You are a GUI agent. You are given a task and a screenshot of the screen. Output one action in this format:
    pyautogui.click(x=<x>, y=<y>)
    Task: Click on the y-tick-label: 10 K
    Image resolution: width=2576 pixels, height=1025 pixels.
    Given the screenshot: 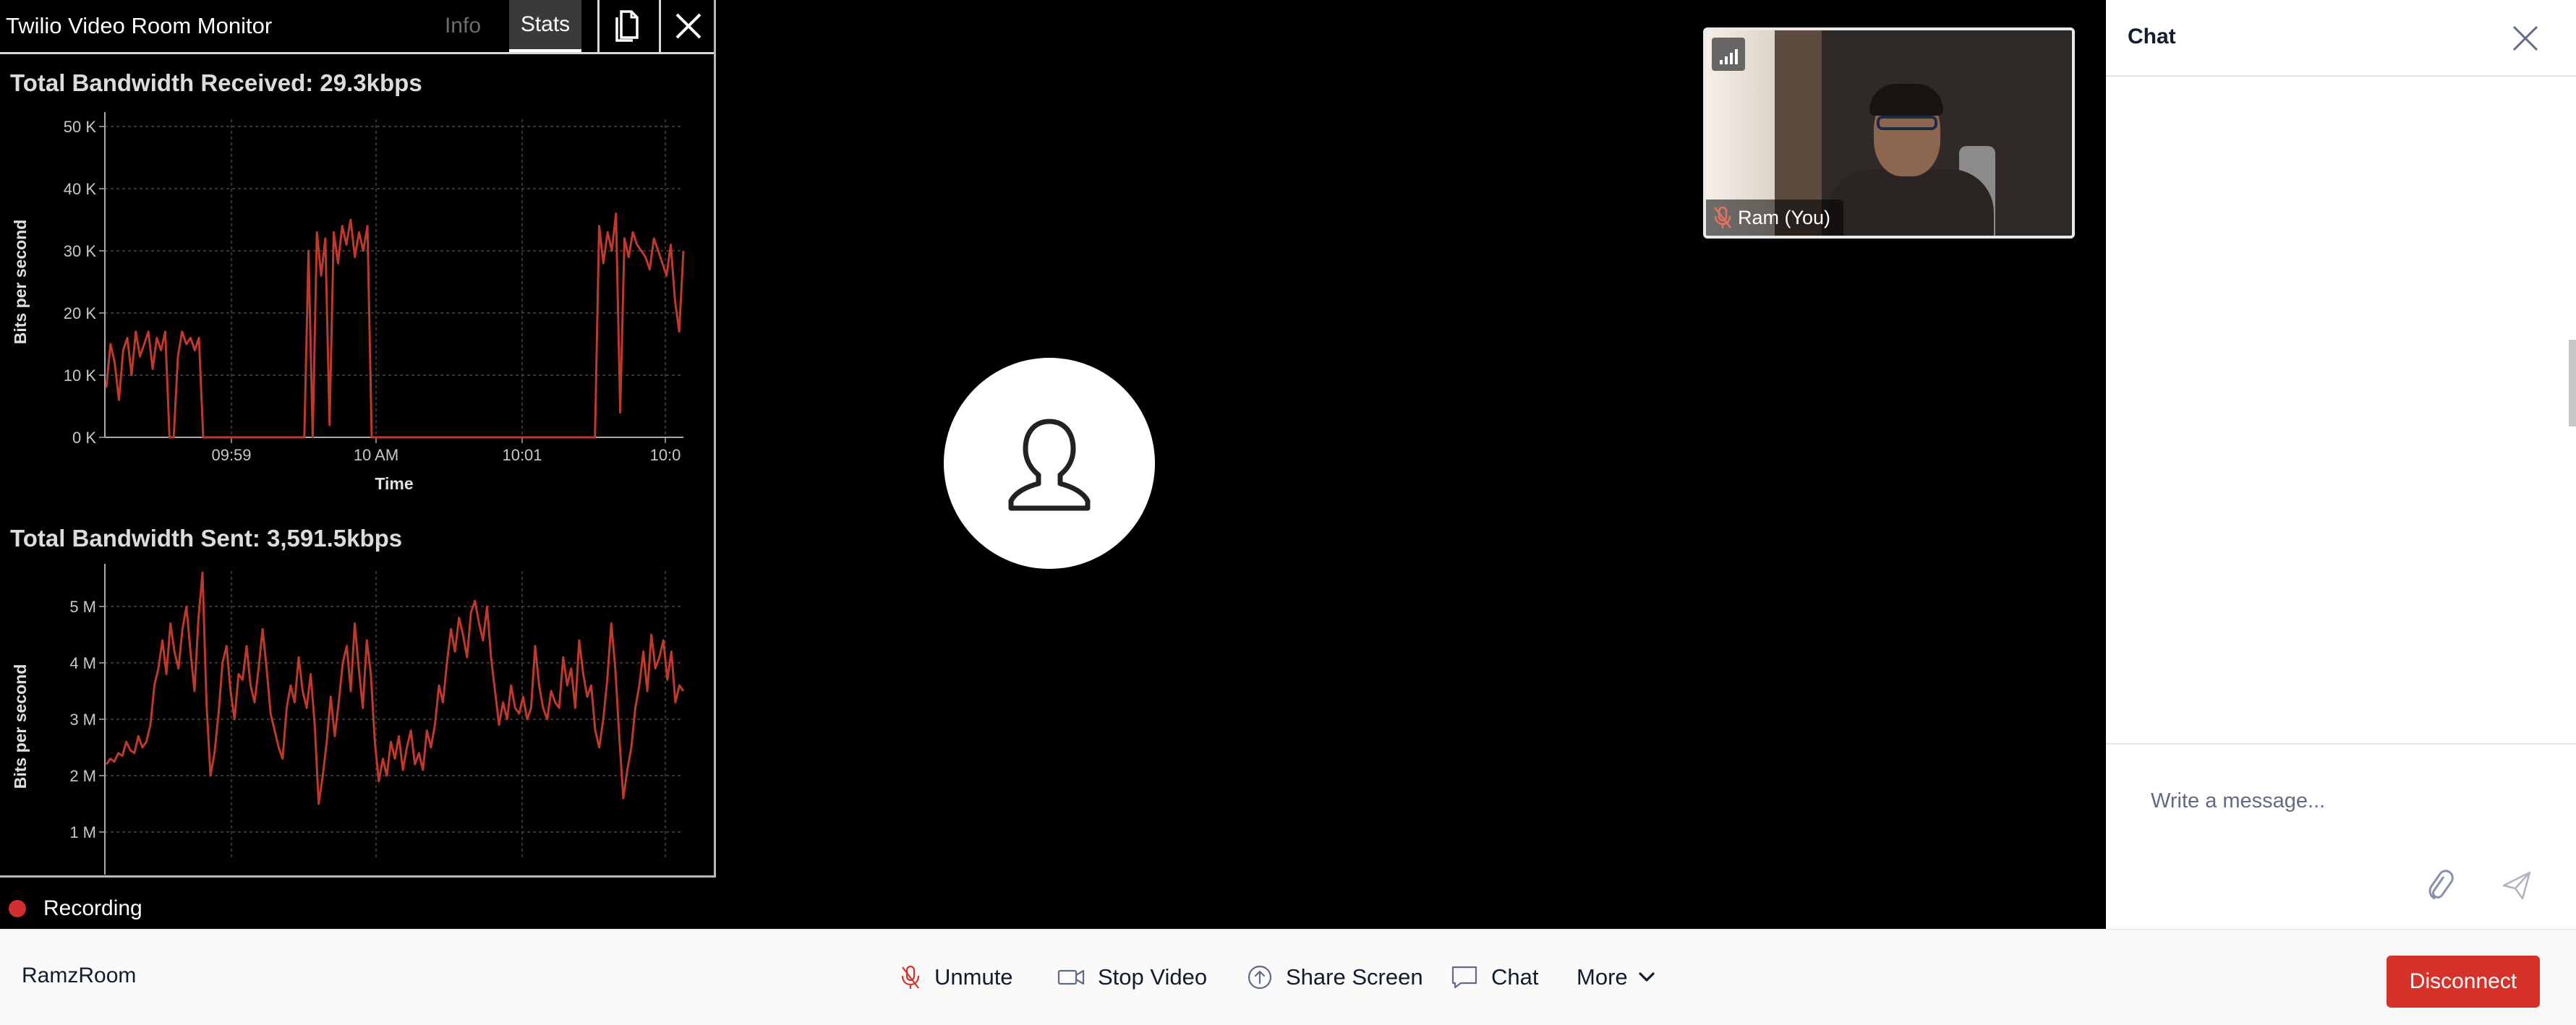 What is the action you would take?
    pyautogui.click(x=81, y=375)
    